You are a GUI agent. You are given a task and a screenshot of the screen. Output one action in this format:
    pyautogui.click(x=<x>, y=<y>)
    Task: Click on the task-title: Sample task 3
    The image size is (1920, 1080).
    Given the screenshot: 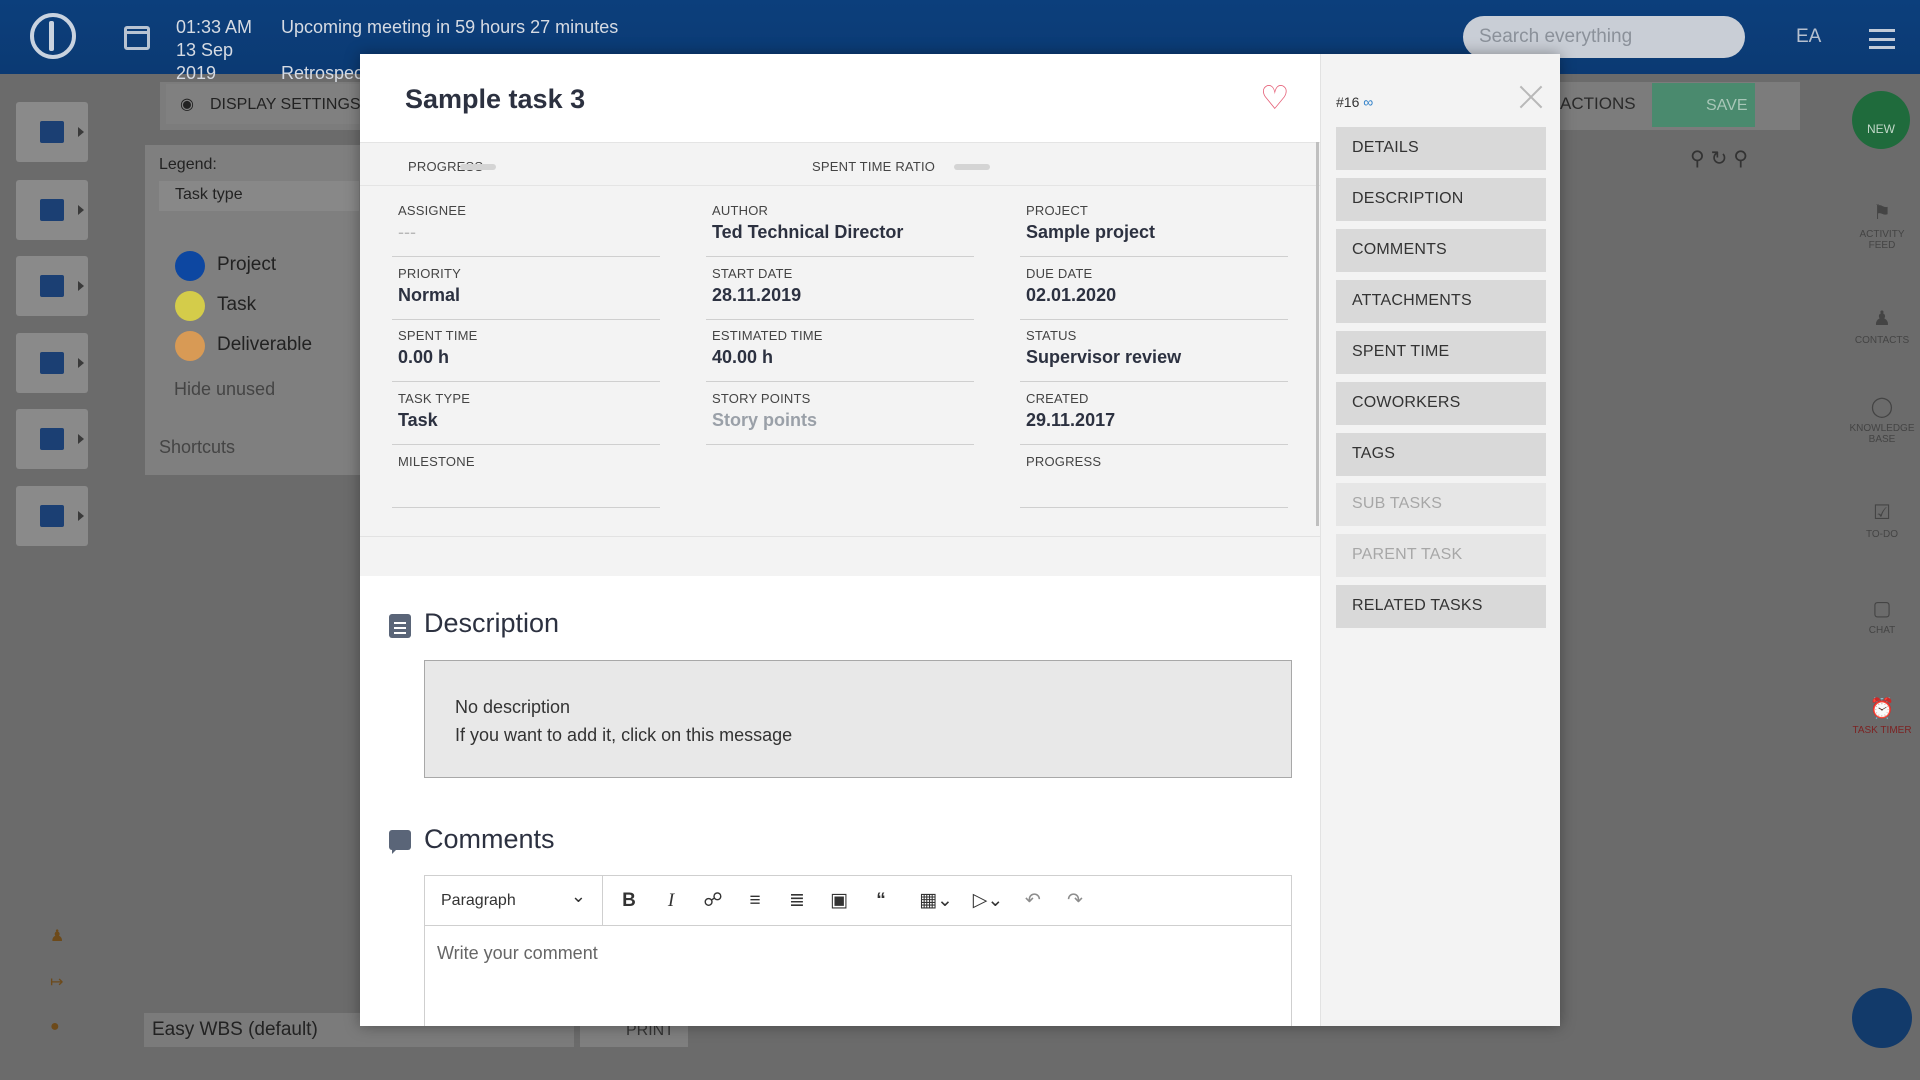 What is the action you would take?
    pyautogui.click(x=495, y=99)
    